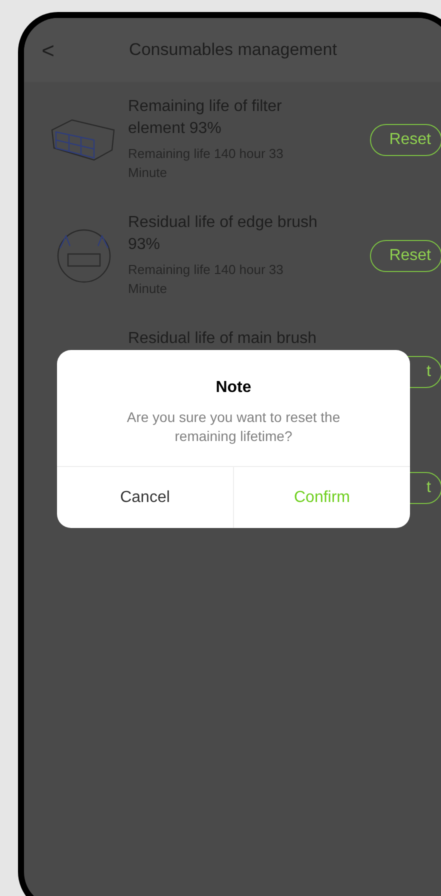 The image size is (441, 896). What do you see at coordinates (233, 388) in the screenshot?
I see `dialog-title: Note` at bounding box center [233, 388].